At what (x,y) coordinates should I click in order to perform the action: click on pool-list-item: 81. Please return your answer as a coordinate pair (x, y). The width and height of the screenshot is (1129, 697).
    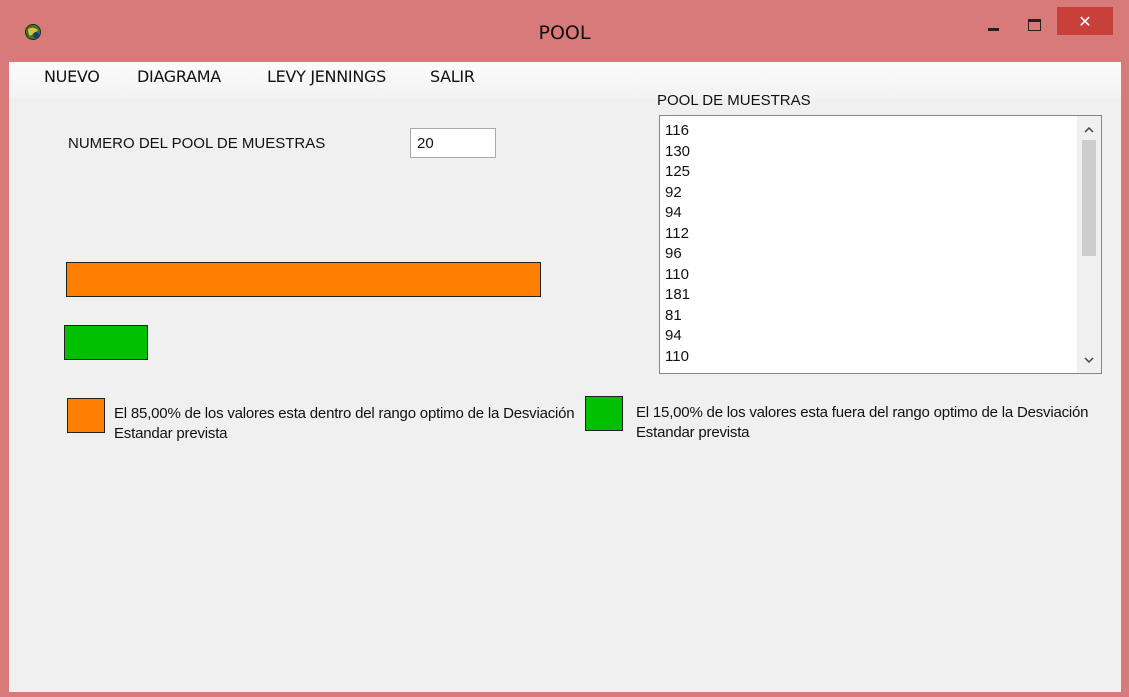
    Looking at the image, I should click on (865, 316).